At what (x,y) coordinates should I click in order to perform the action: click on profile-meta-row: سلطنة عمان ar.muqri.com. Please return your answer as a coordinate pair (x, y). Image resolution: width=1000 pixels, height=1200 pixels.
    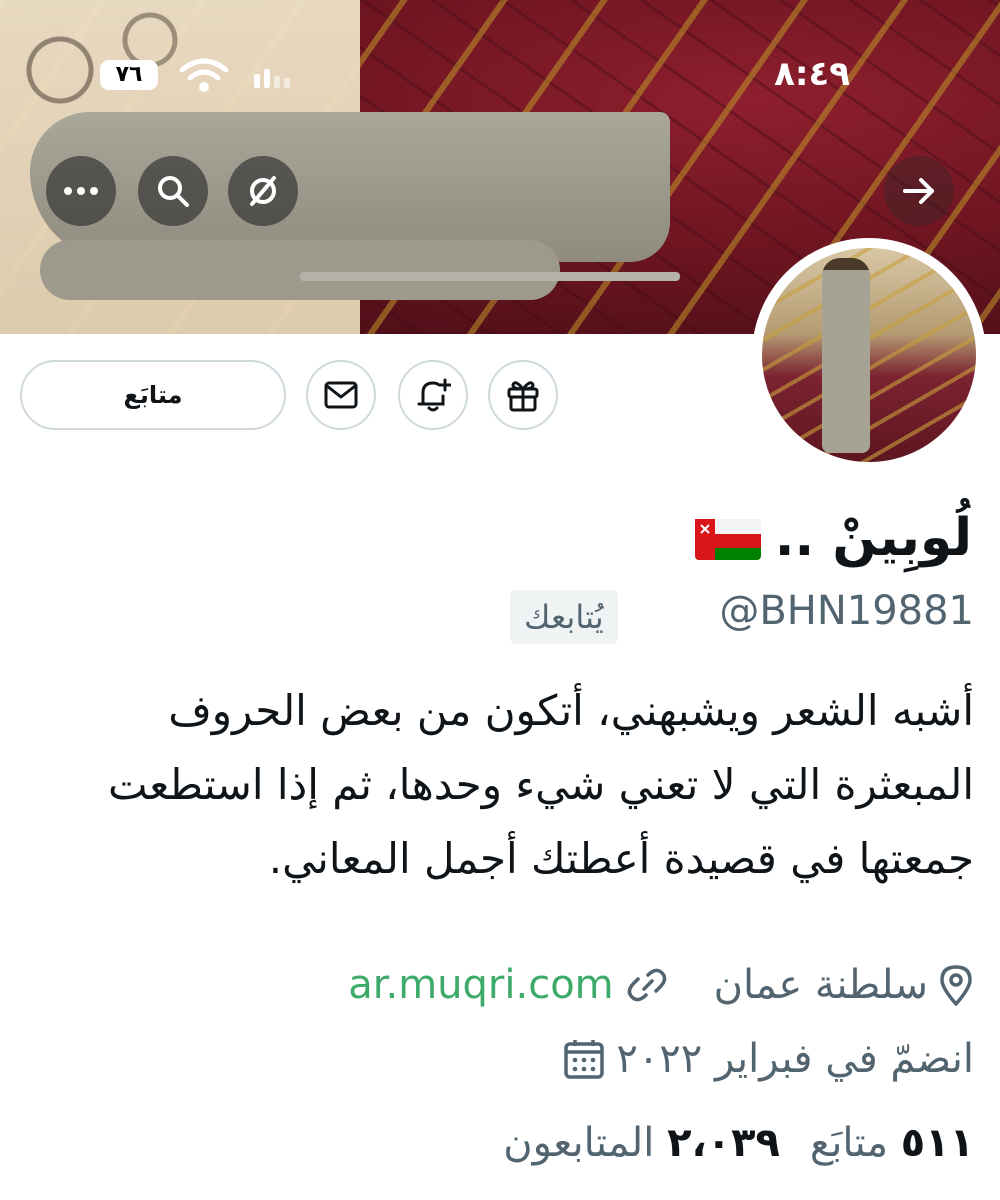
    Looking at the image, I should click on (639, 985).